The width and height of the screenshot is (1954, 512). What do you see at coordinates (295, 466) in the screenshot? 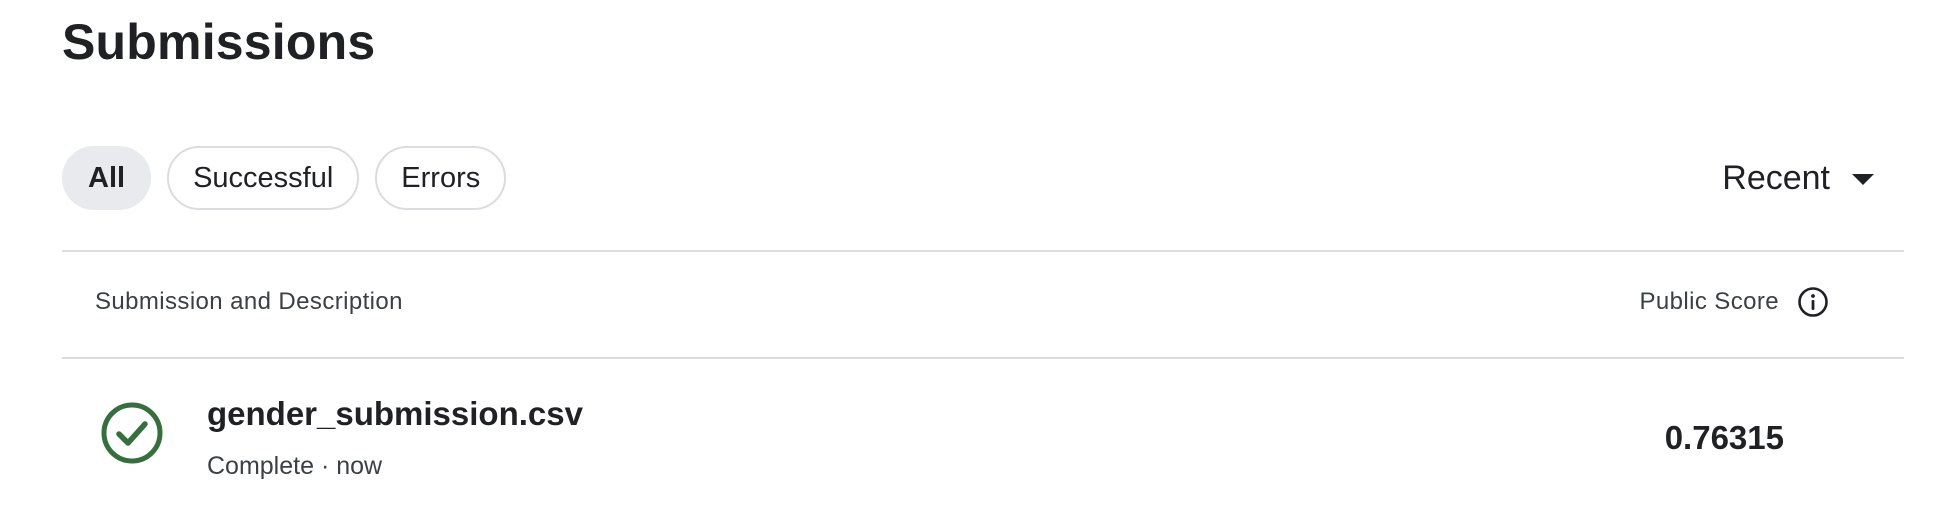
I see `submission-status-text: Complete · now` at bounding box center [295, 466].